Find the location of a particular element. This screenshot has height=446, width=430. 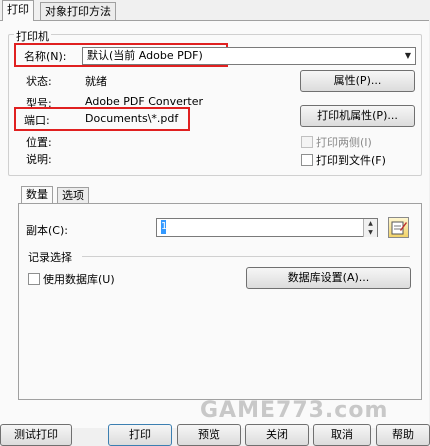

spin-down-icon: ▼ is located at coordinates (370, 232).